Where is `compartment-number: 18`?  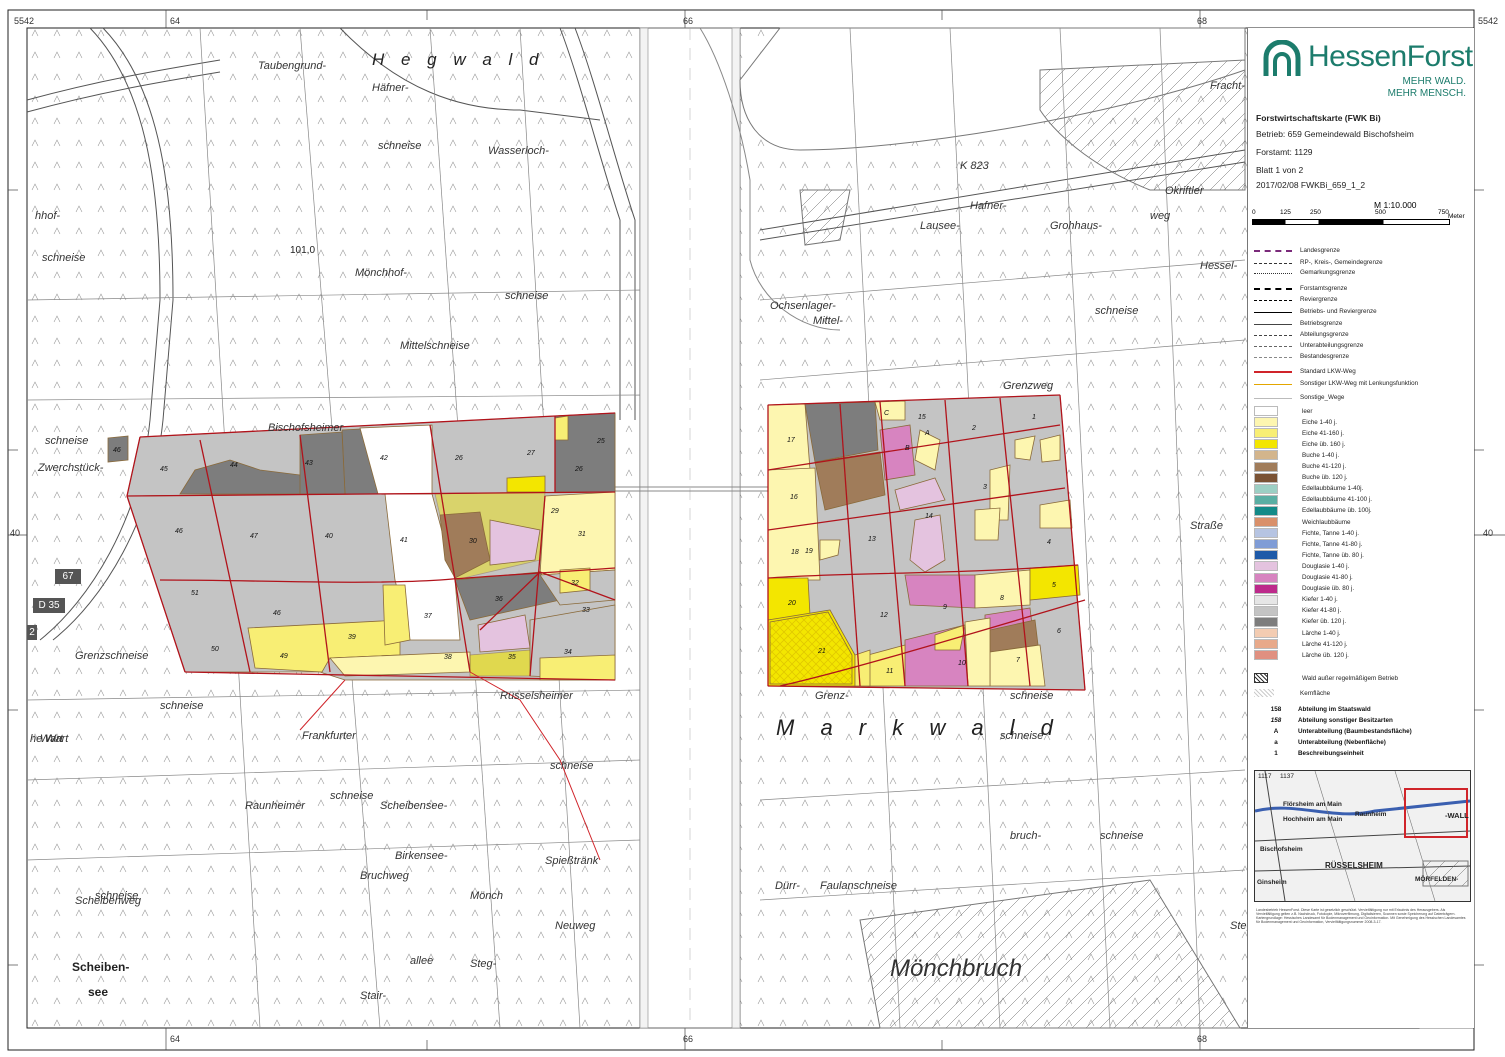 compartment-number: 18 is located at coordinates (795, 552).